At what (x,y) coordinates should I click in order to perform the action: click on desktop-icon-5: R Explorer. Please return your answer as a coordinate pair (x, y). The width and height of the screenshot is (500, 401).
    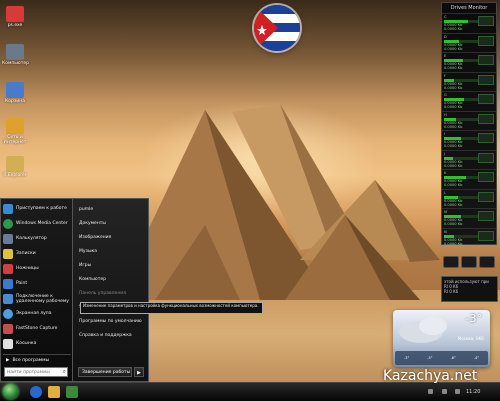
    Looking at the image, I should click on (15, 167).